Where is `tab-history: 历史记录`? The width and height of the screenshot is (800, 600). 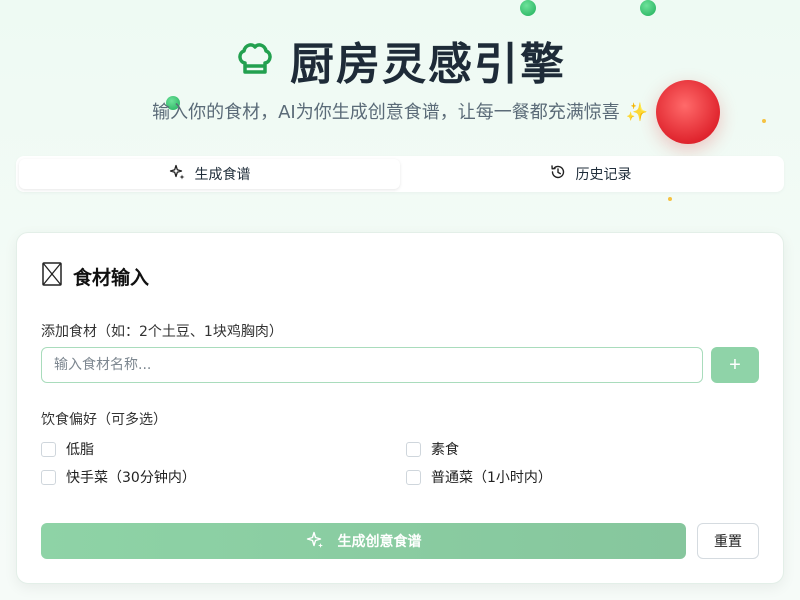 tab-history: 历史记录 is located at coordinates (590, 174).